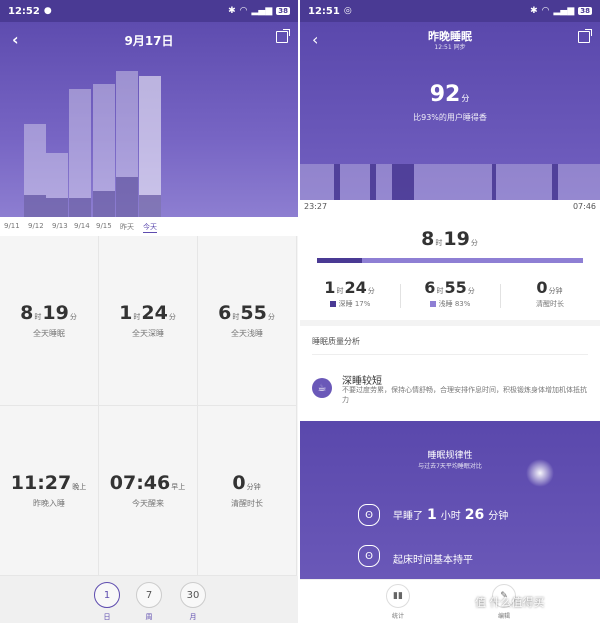  Describe the element at coordinates (239, 483) in the screenshot. I see `stat-primary: 0` at that location.